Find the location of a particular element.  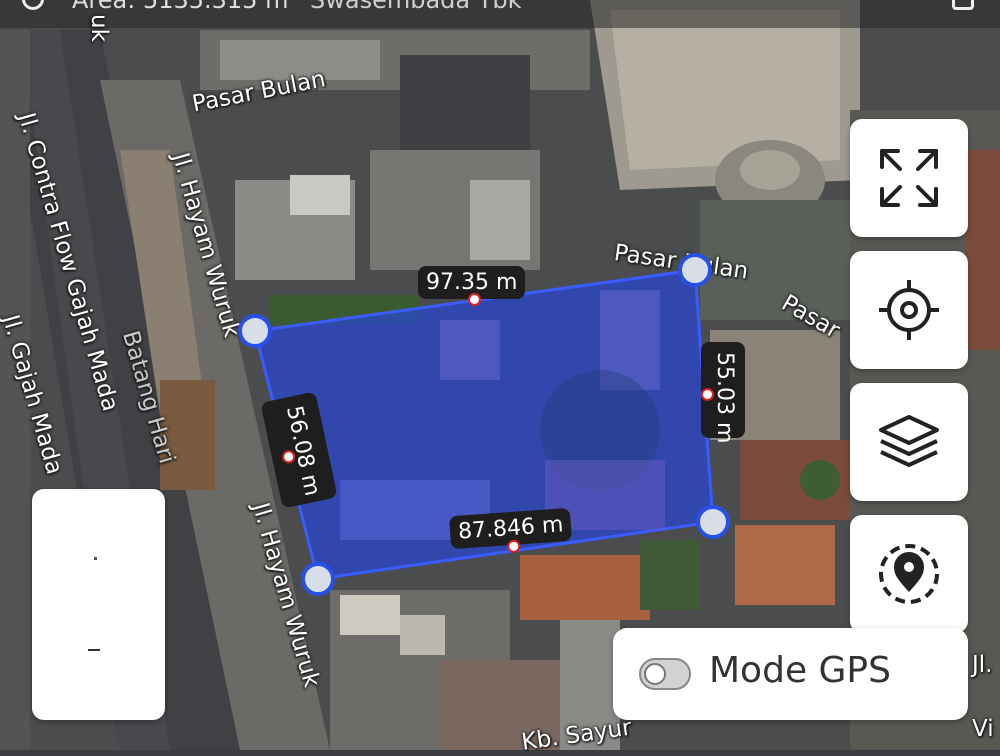

area-pin-icon is located at coordinates (33, 5).